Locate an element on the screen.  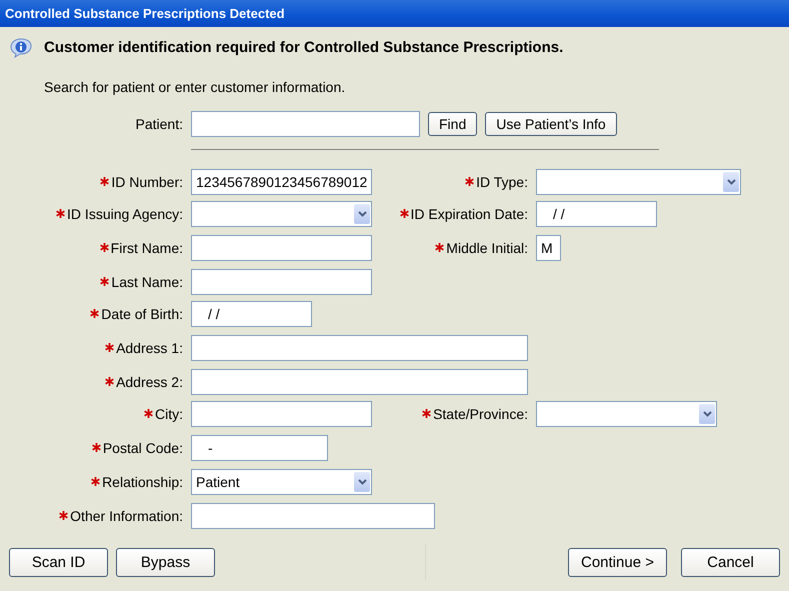
field-label: Other Information: is located at coordinates (126, 516).